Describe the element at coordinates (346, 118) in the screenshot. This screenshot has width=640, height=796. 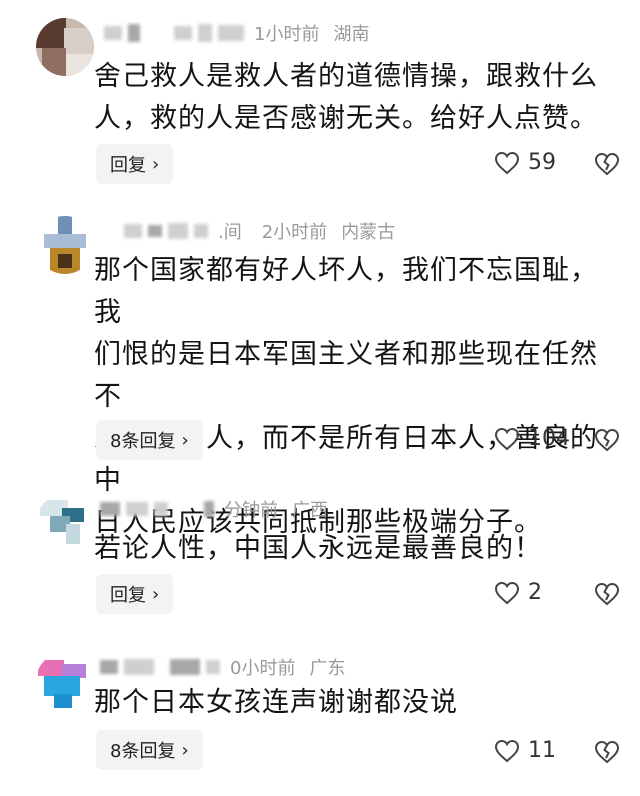
I see `comment-text-line: 人，救的人是否感谢无关。给好人点赞。` at that location.